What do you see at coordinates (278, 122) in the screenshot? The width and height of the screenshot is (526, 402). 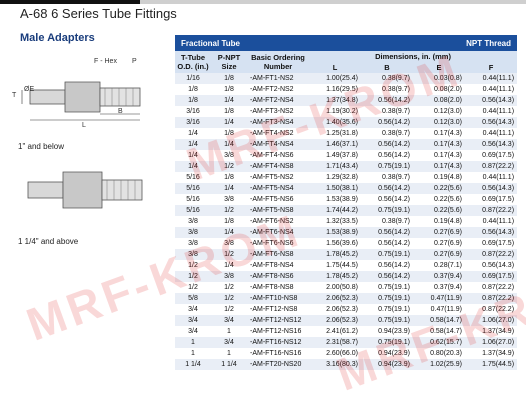 I see `ordering-number-cell: -AM-FT3-NS4` at bounding box center [278, 122].